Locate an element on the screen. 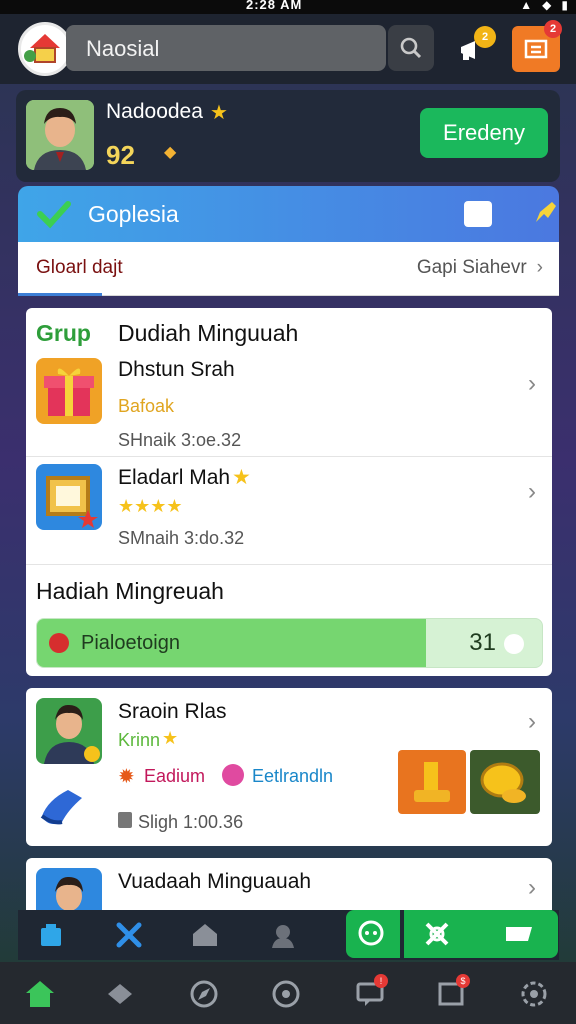 This screenshot has width=576, height=1024. card-title: Sraoin Rlas is located at coordinates (172, 711).